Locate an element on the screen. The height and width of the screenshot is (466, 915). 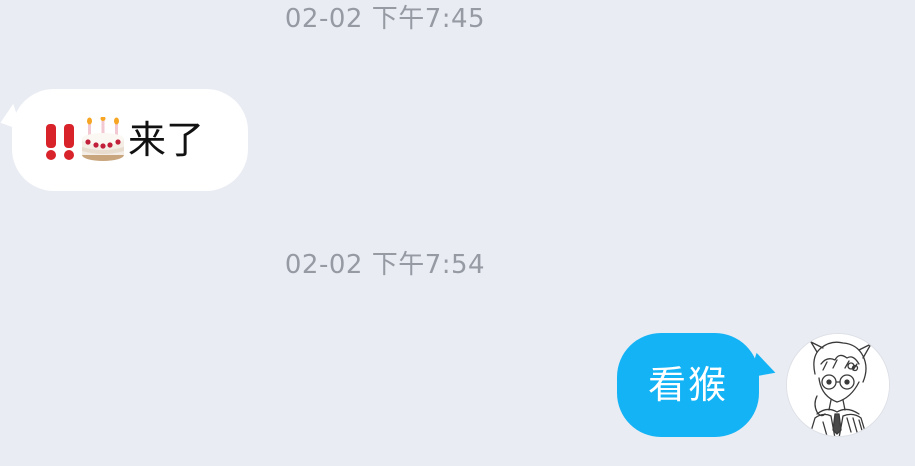
outgoing-message-text: 看猴 is located at coordinates (687, 385).